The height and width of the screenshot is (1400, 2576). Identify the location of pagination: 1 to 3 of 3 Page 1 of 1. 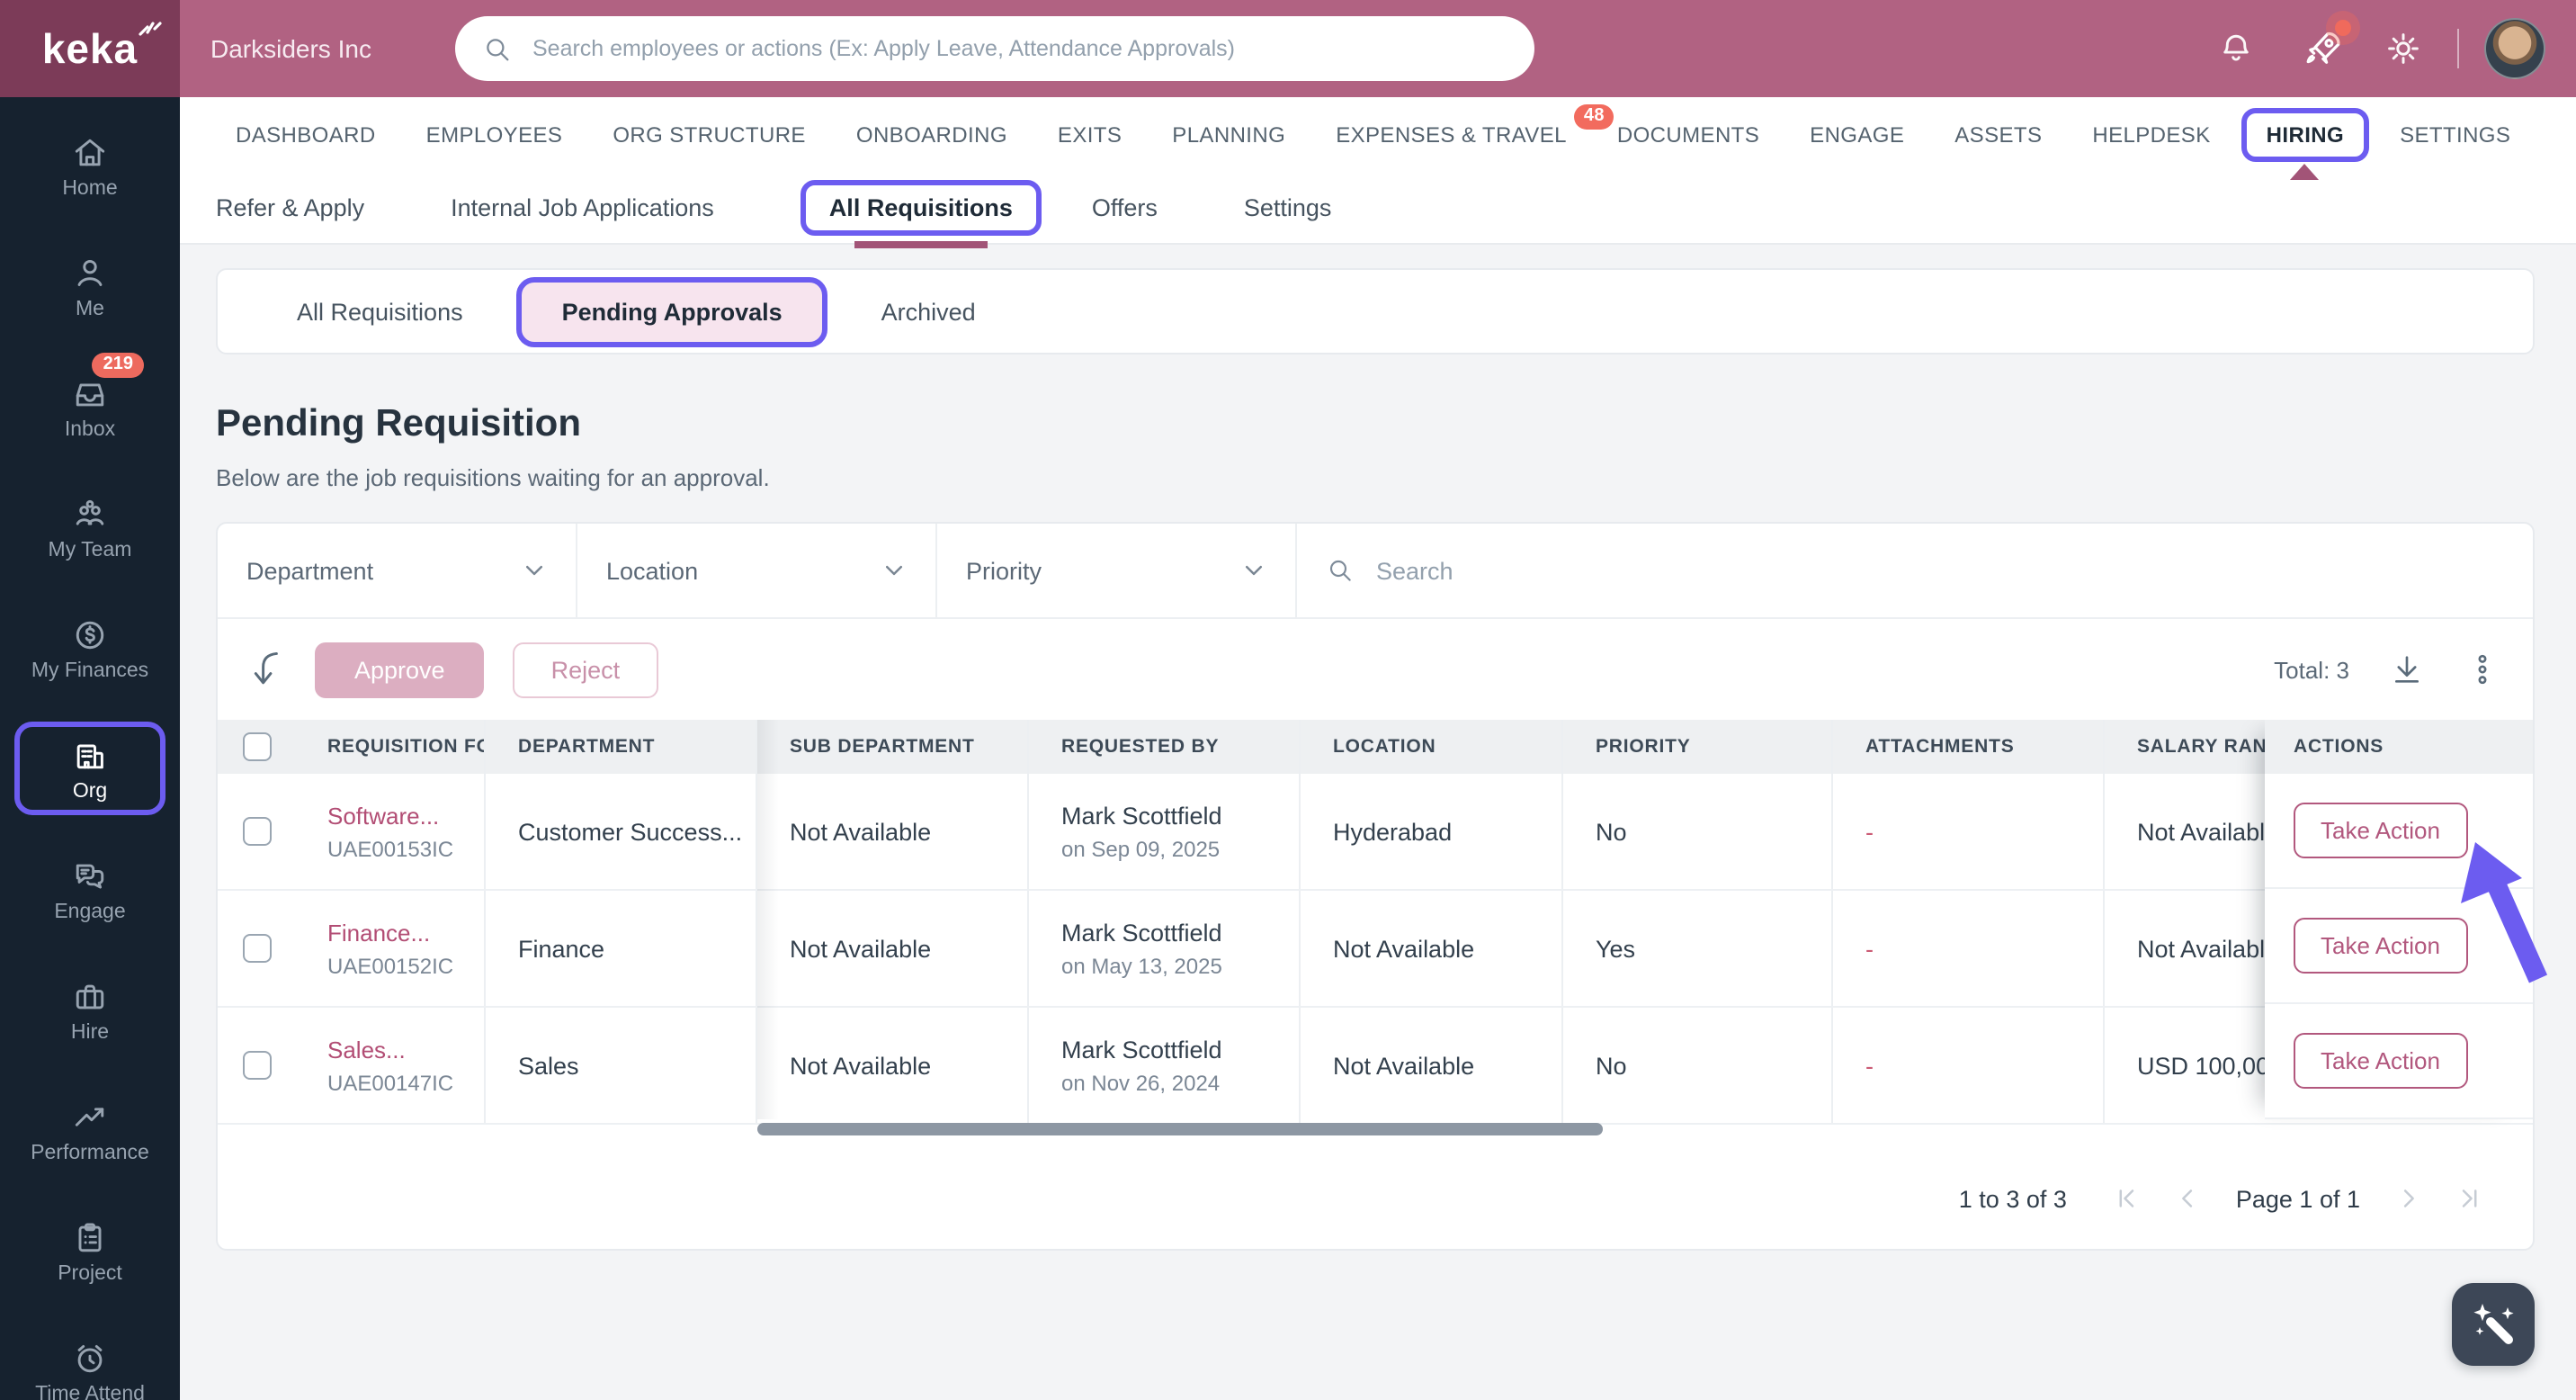
(1375, 1198).